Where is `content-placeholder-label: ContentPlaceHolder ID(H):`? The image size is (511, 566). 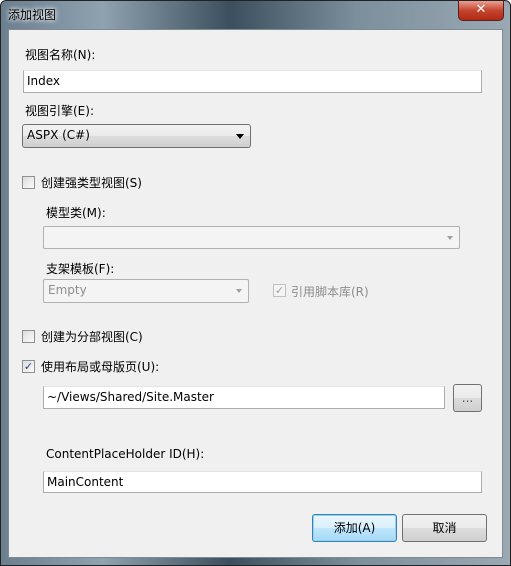 content-placeholder-label: ContentPlaceHolder ID(H): is located at coordinates (125, 454).